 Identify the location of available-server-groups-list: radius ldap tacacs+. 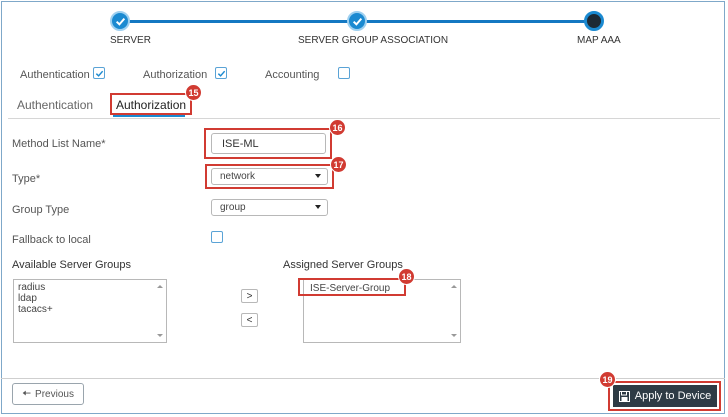
(90, 311).